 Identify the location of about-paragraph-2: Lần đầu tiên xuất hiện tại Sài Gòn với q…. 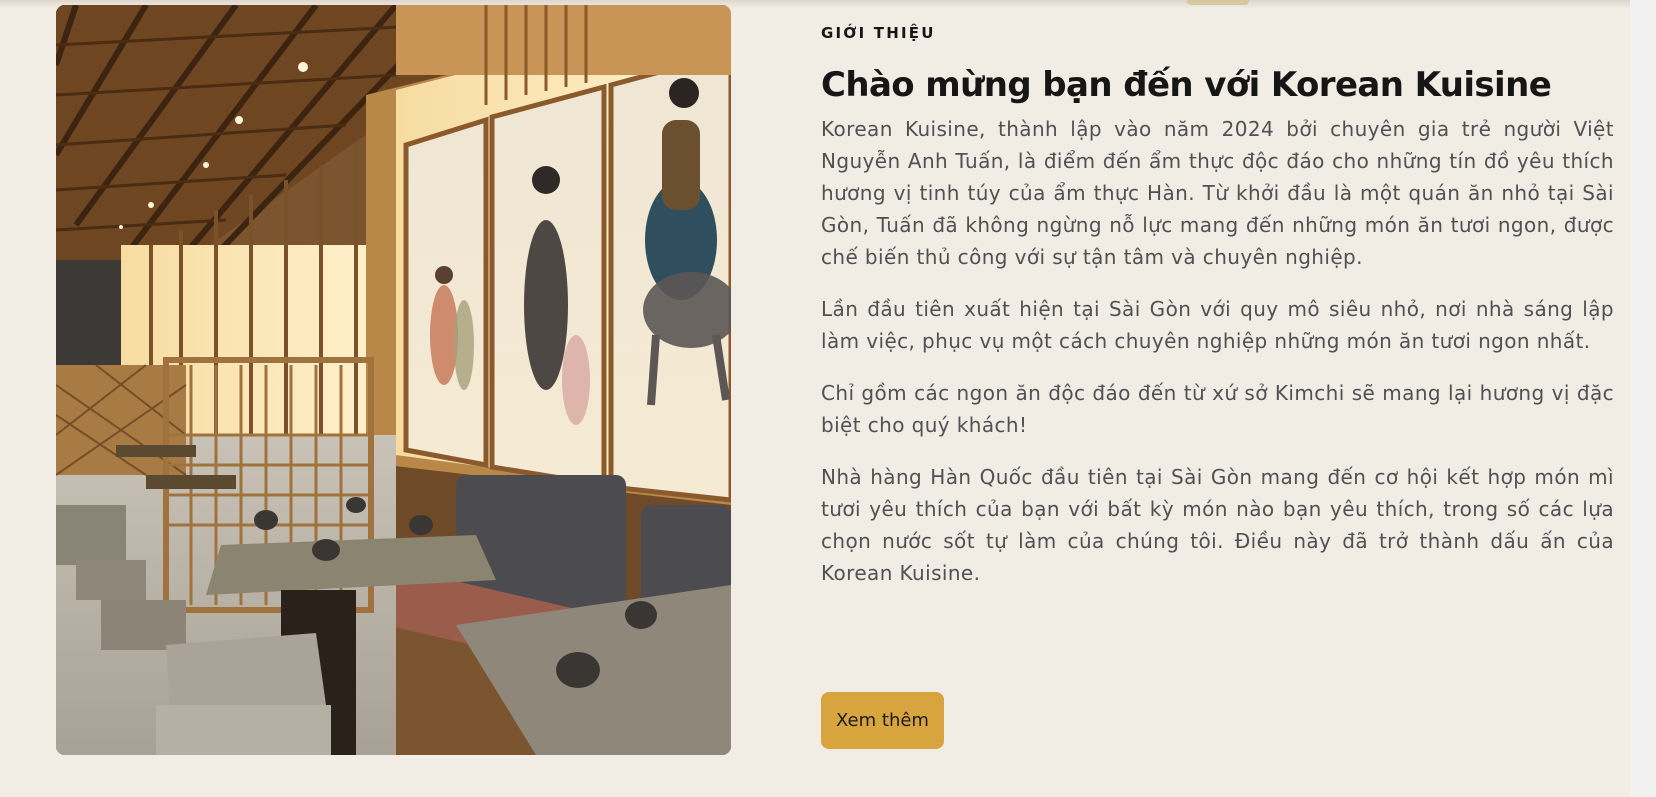
(1217, 325).